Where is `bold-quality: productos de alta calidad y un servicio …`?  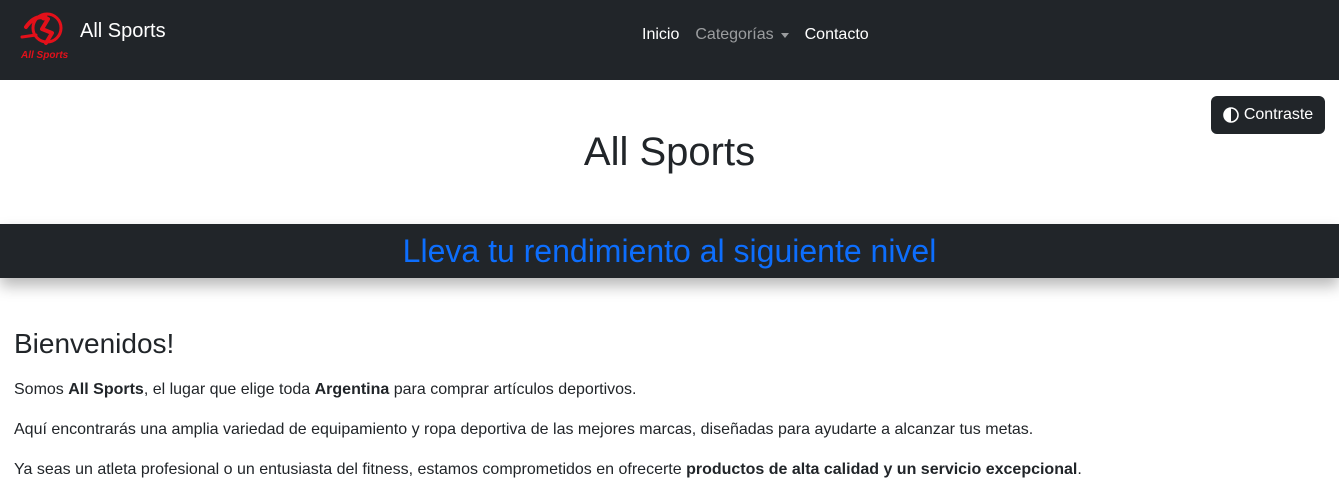 bold-quality: productos de alta calidad y un servicio … is located at coordinates (882, 469).